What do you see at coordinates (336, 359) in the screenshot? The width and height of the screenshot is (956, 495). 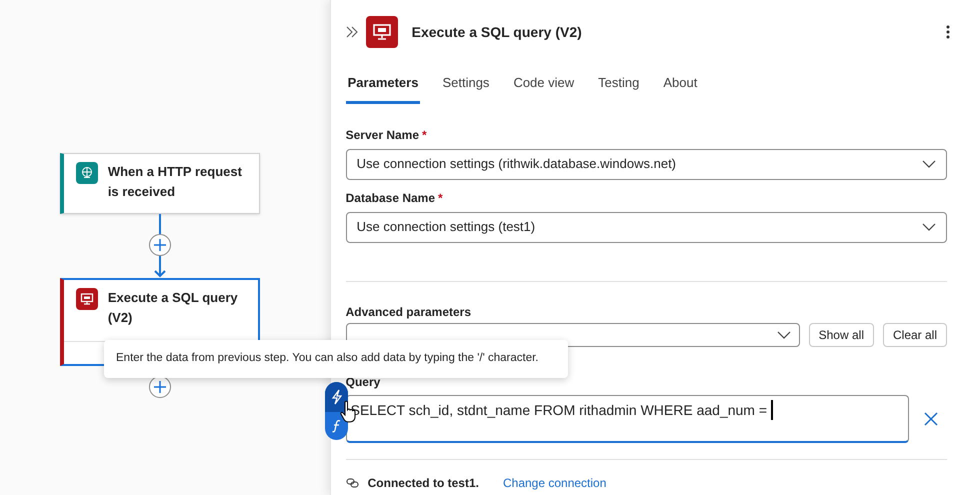 I see `tooltip: Enter the data from previous step. You can also add data by typing the '/' character.` at bounding box center [336, 359].